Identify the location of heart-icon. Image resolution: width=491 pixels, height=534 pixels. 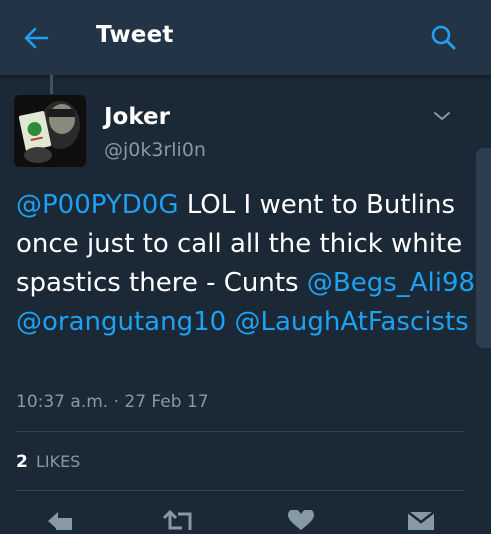
(301, 519).